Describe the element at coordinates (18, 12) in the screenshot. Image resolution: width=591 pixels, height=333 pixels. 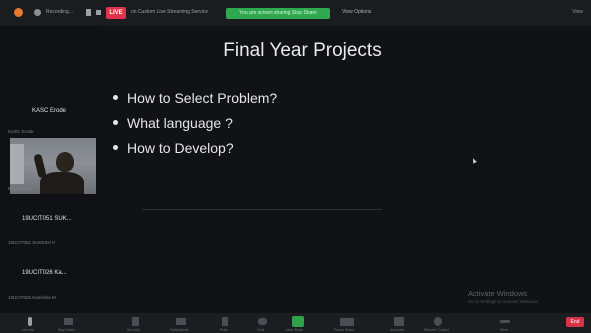
I see `orange-dot-icon` at that location.